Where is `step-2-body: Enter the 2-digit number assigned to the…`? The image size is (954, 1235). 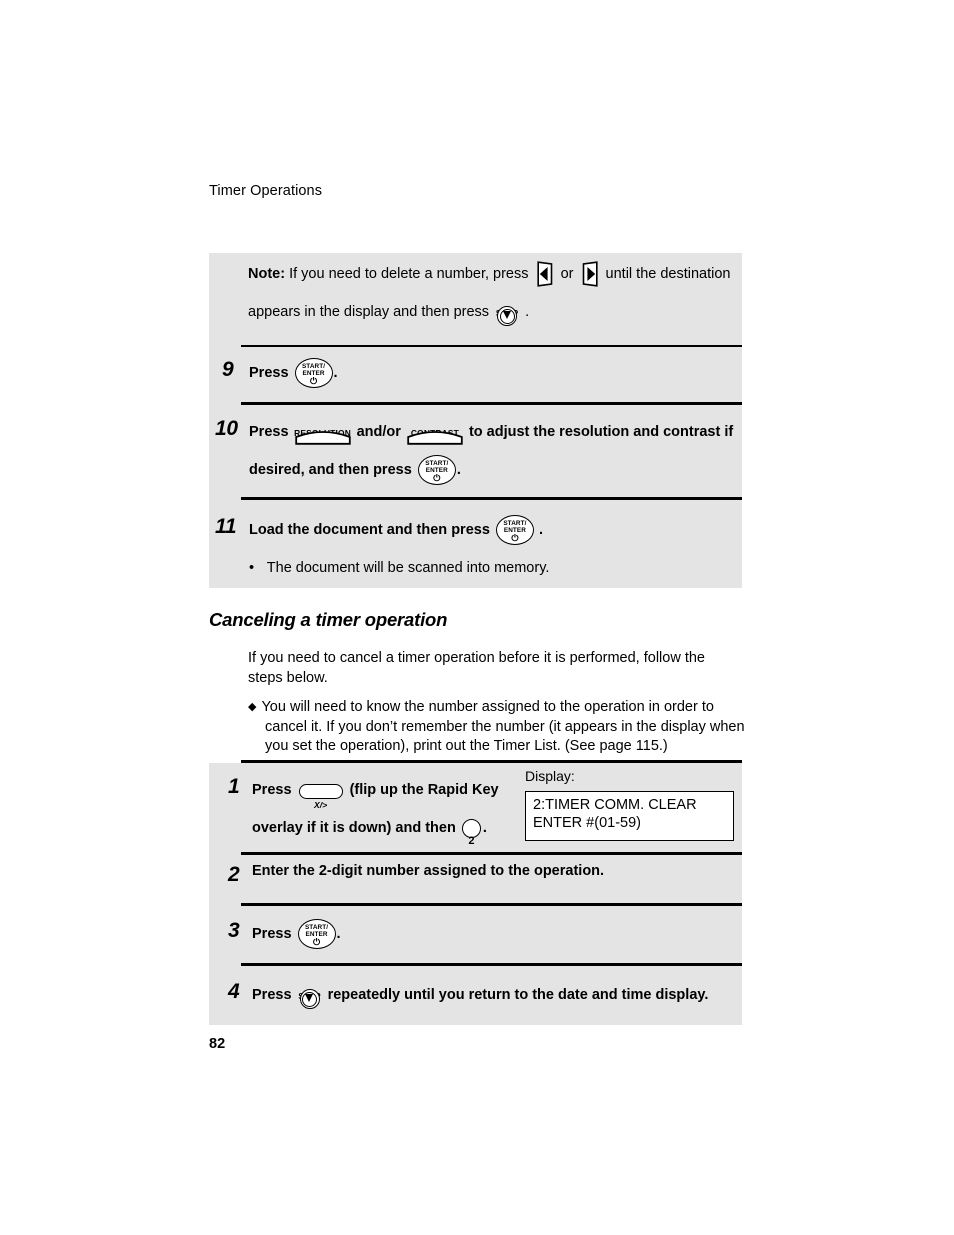 step-2-body: Enter the 2-digit number assigned to the… is located at coordinates (492, 871).